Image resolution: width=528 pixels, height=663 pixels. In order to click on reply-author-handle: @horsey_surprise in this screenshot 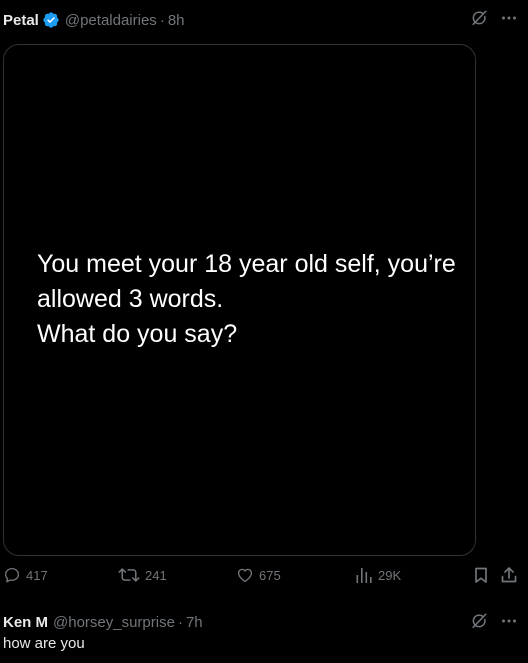, I will do `click(114, 622)`.